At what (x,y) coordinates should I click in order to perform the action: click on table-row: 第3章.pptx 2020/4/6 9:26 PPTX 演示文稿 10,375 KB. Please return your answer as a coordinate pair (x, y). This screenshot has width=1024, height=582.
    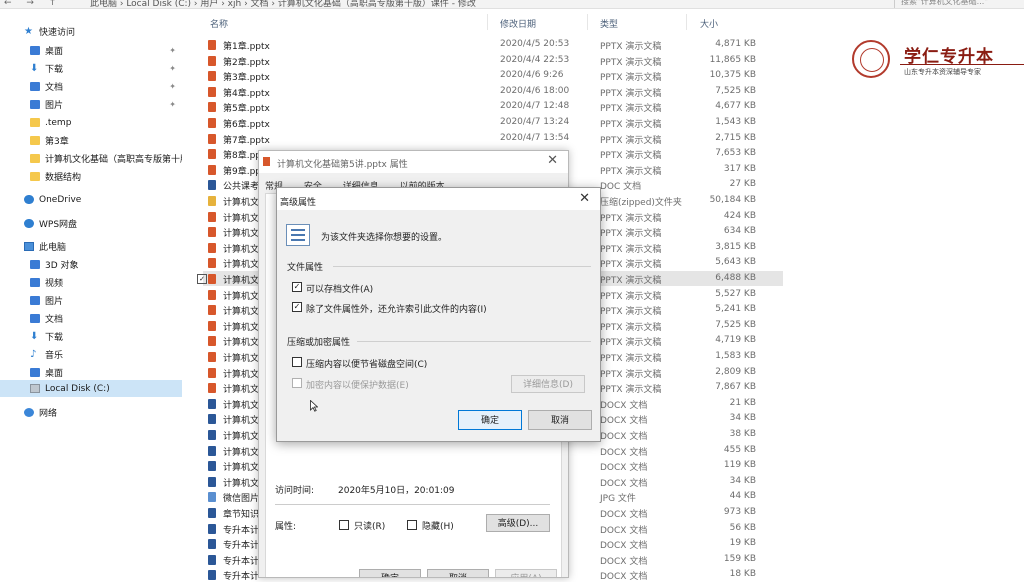
    Looking at the image, I should click on (493, 75).